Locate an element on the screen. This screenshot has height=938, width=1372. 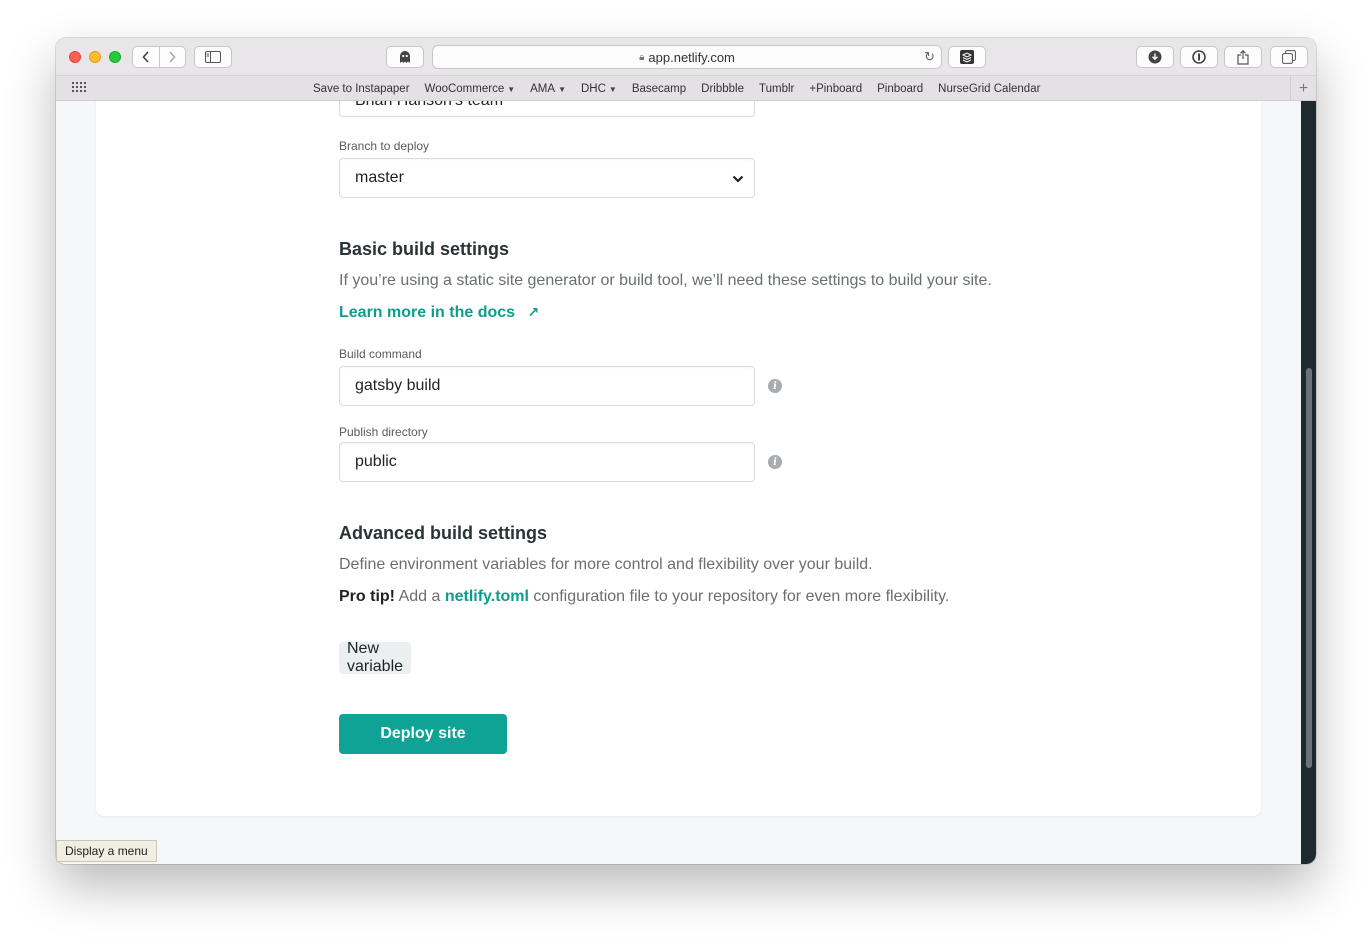
browser-toolbar: 🔒︎ app.netlify.com ↻ is located at coordinates (686, 57).